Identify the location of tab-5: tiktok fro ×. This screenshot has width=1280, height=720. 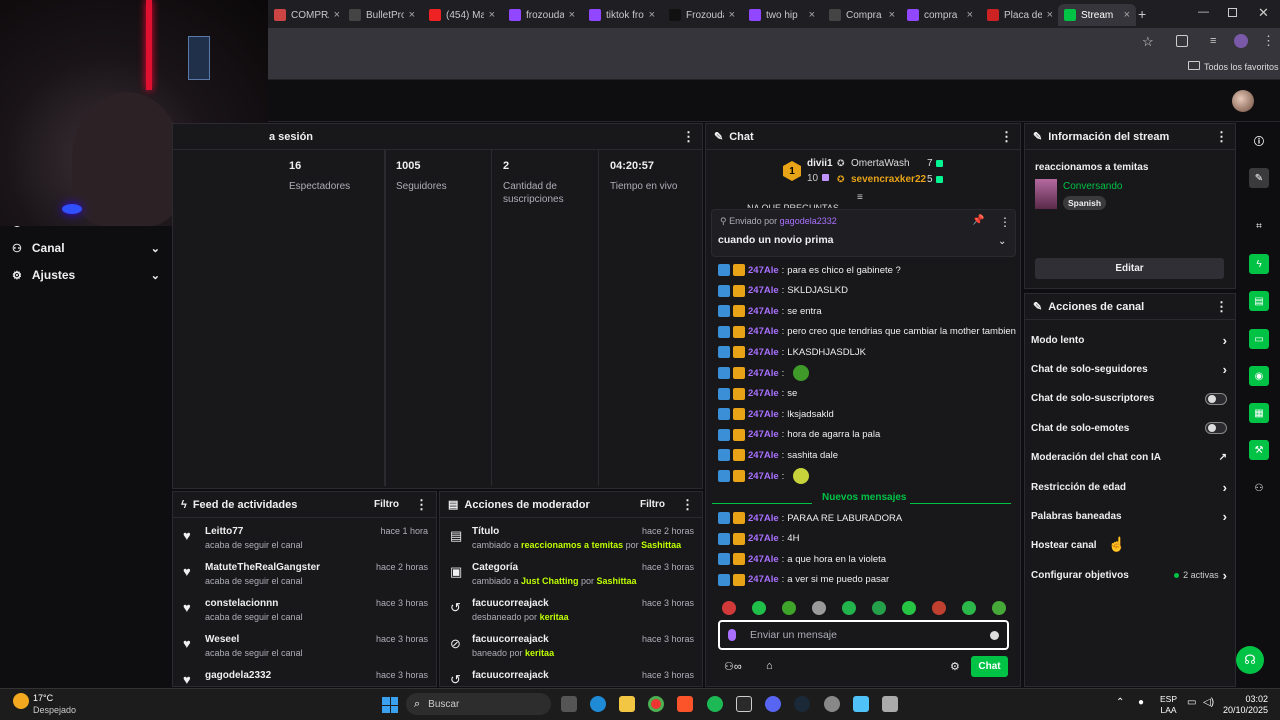
(622, 15).